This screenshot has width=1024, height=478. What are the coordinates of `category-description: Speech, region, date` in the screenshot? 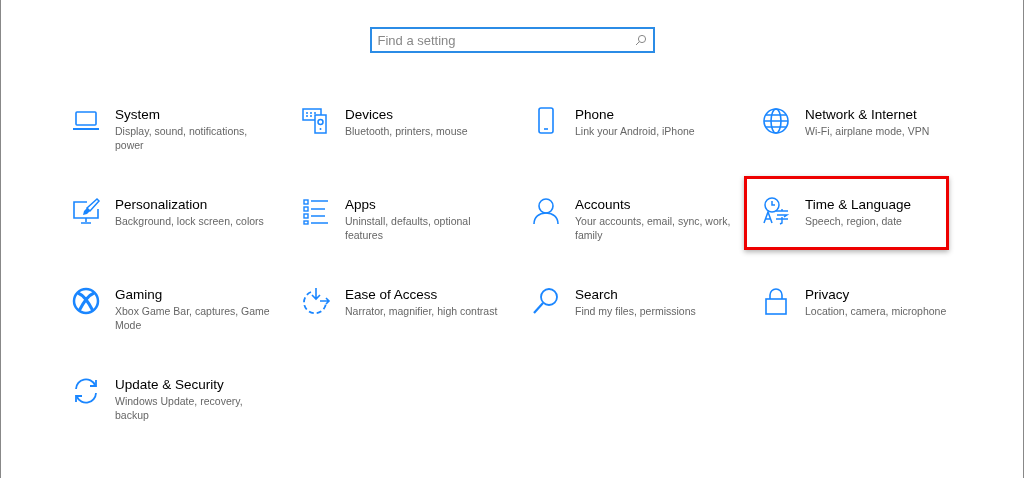 It's located at (854, 221).